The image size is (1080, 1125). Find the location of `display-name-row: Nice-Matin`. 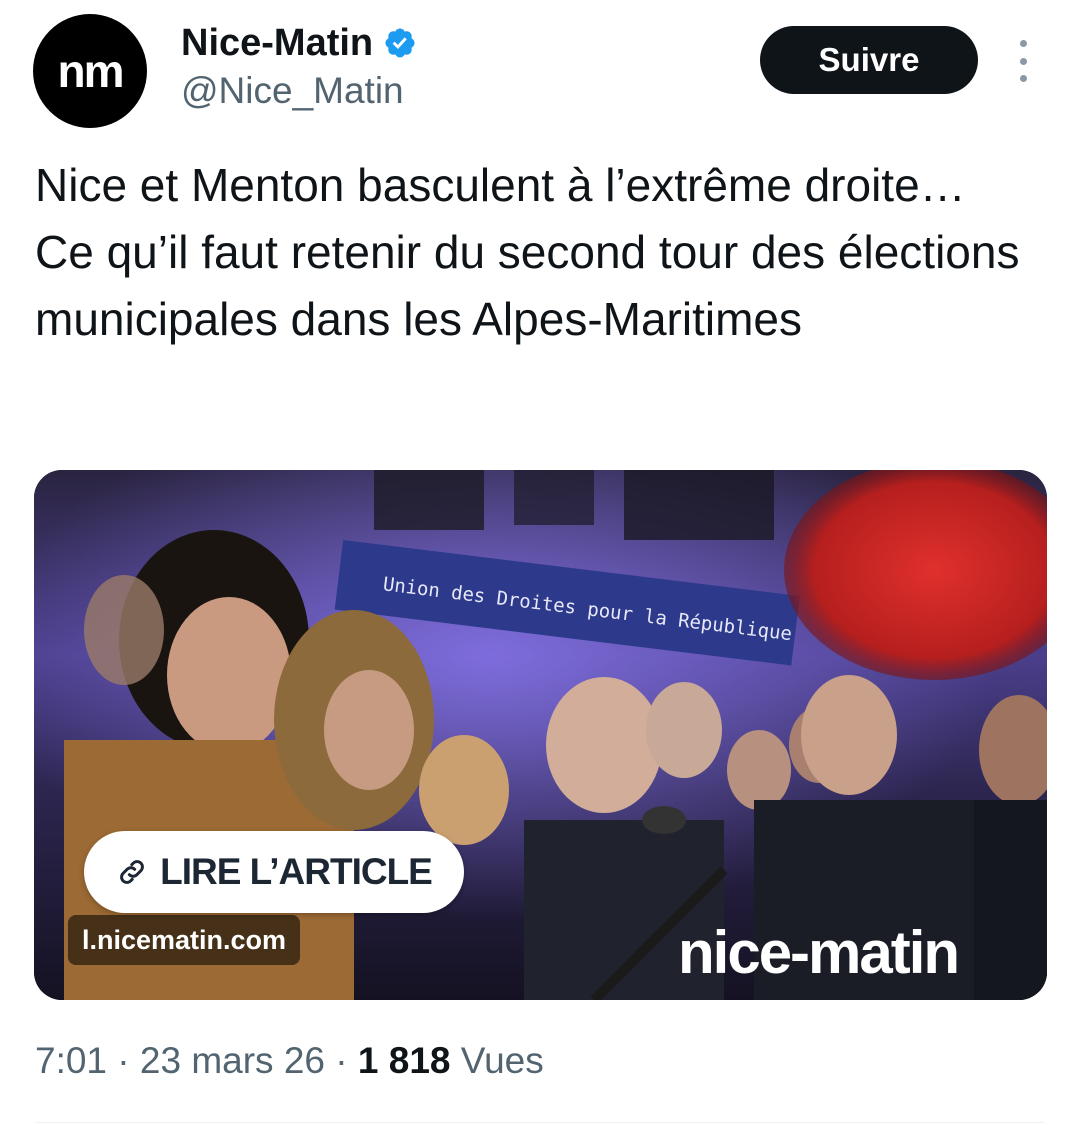

display-name-row: Nice-Matin is located at coordinates (299, 43).